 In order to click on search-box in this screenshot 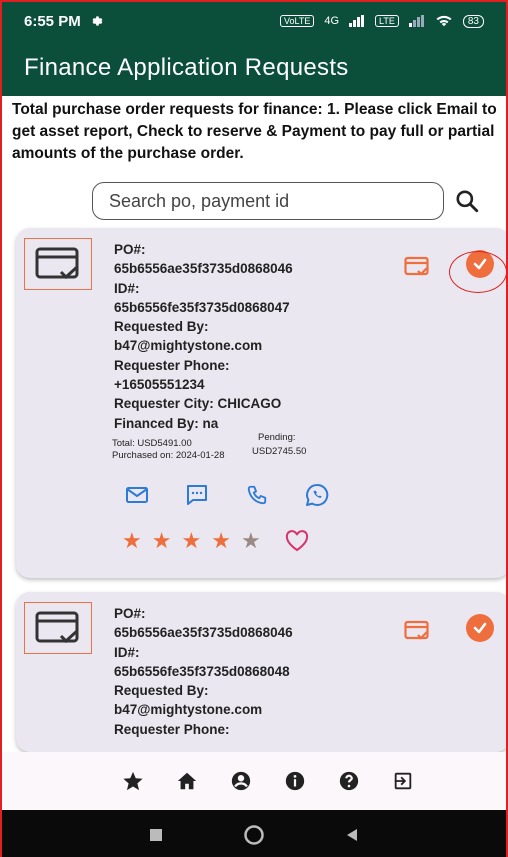, I will do `click(268, 201)`.